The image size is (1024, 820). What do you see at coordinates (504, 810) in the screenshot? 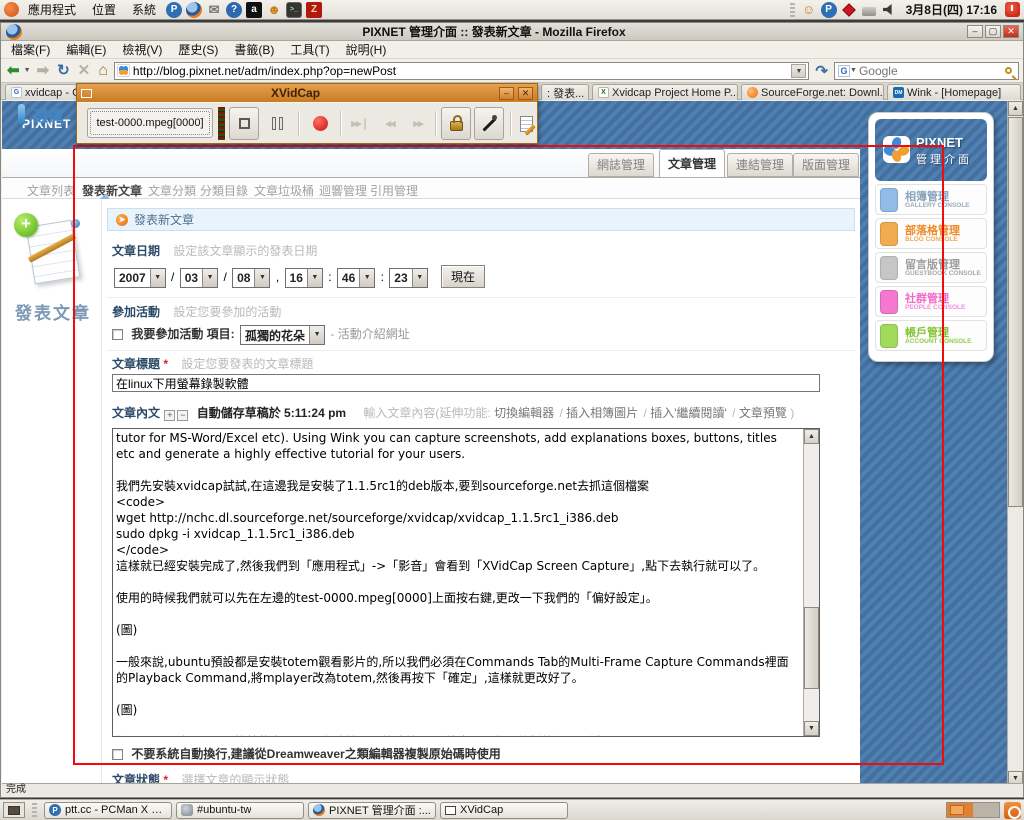
I see `taskbar-button-xvidcap: XVidCap` at bounding box center [504, 810].